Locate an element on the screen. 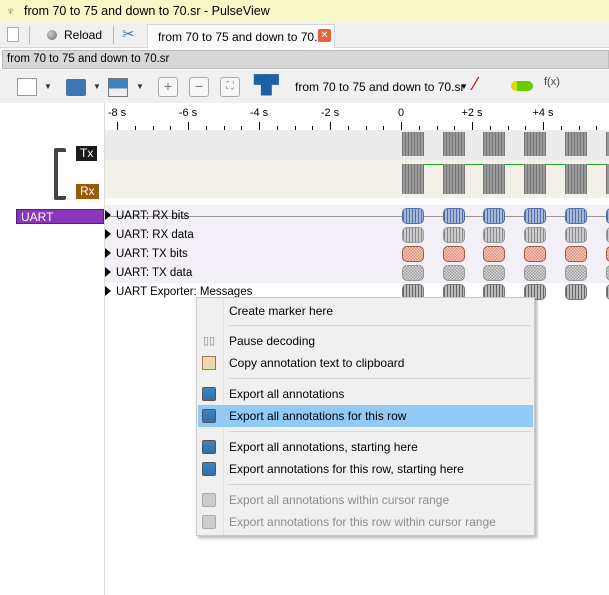 The width and height of the screenshot is (609, 595). zoom-in-button: + is located at coordinates (168, 87).